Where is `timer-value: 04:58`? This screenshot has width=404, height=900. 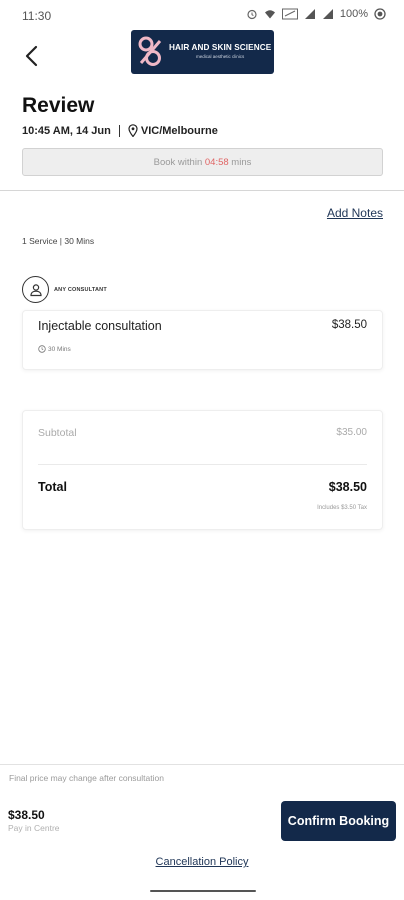 timer-value: 04:58 is located at coordinates (216, 162).